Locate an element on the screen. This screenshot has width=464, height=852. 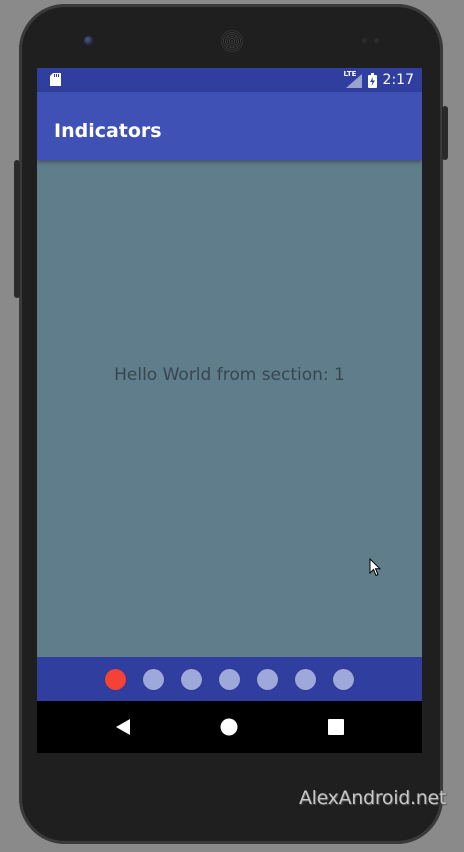
home-icon is located at coordinates (229, 727).